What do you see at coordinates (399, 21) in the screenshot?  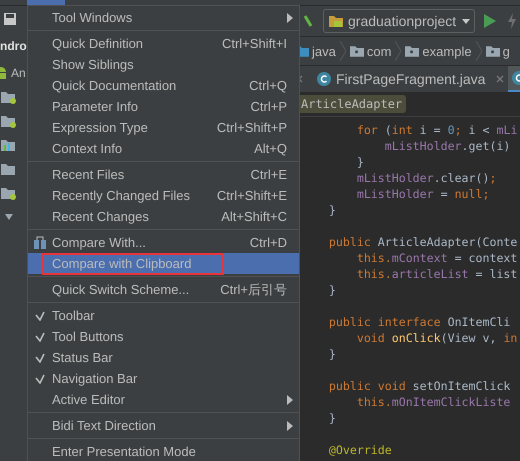 I see `run-configuration-dropdown: graduationproject` at bounding box center [399, 21].